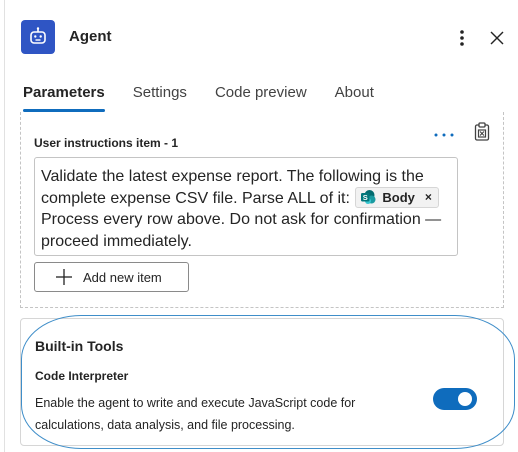  Describe the element at coordinates (79, 346) in the screenshot. I see `built-in-tools-title: Built-in Tools` at that location.